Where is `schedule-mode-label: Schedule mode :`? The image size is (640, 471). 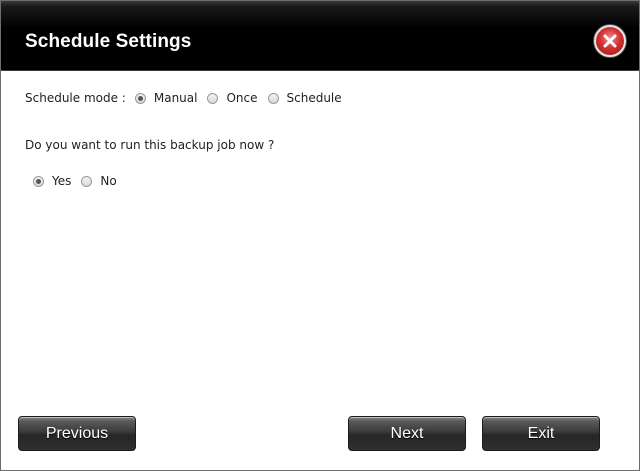
schedule-mode-label: Schedule mode : is located at coordinates (75, 98).